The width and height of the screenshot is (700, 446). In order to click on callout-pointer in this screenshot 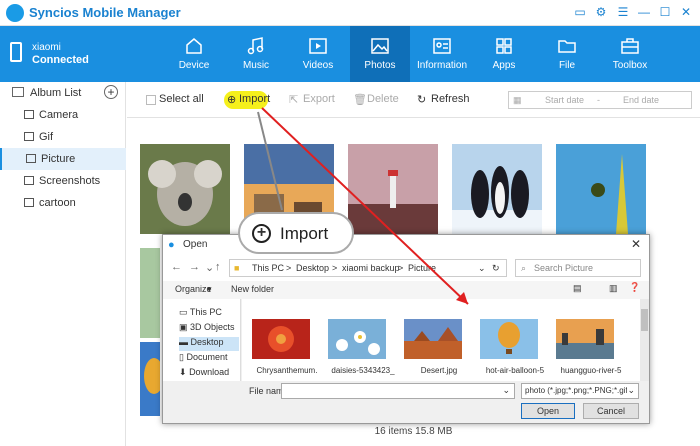, I will do `click(270, 161)`.